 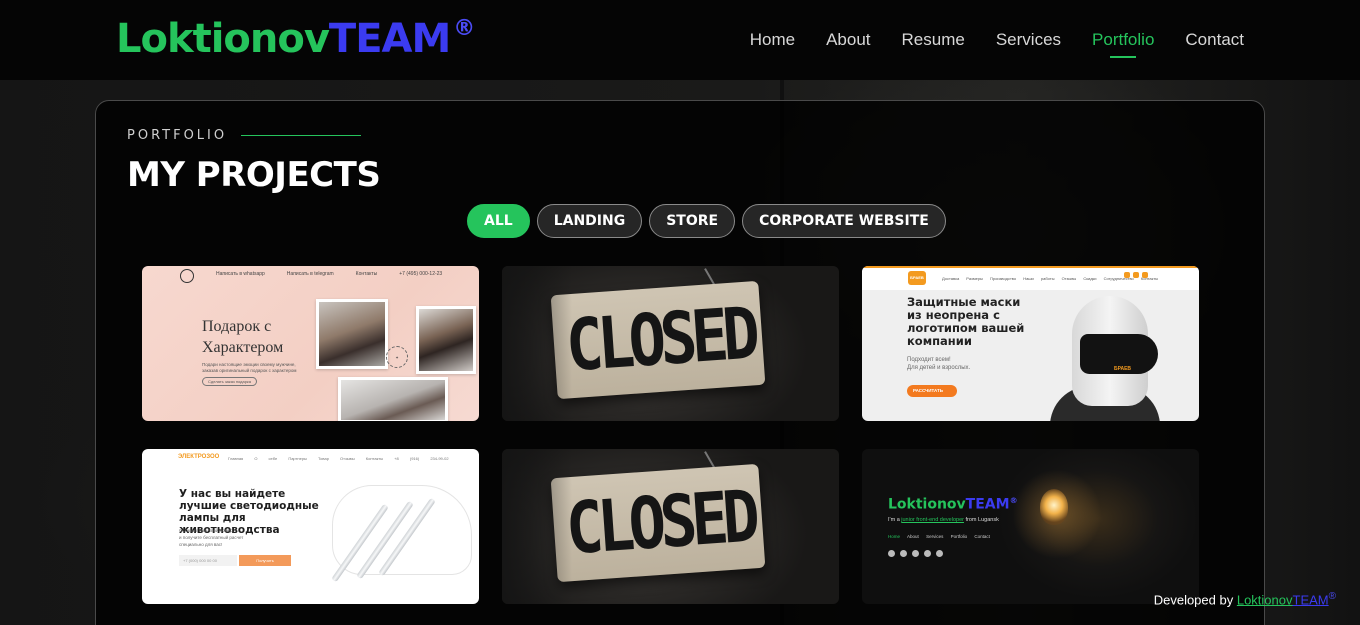 What do you see at coordinates (1265, 599) in the screenshot?
I see `footer-brand-link-green: Loktionov` at bounding box center [1265, 599].